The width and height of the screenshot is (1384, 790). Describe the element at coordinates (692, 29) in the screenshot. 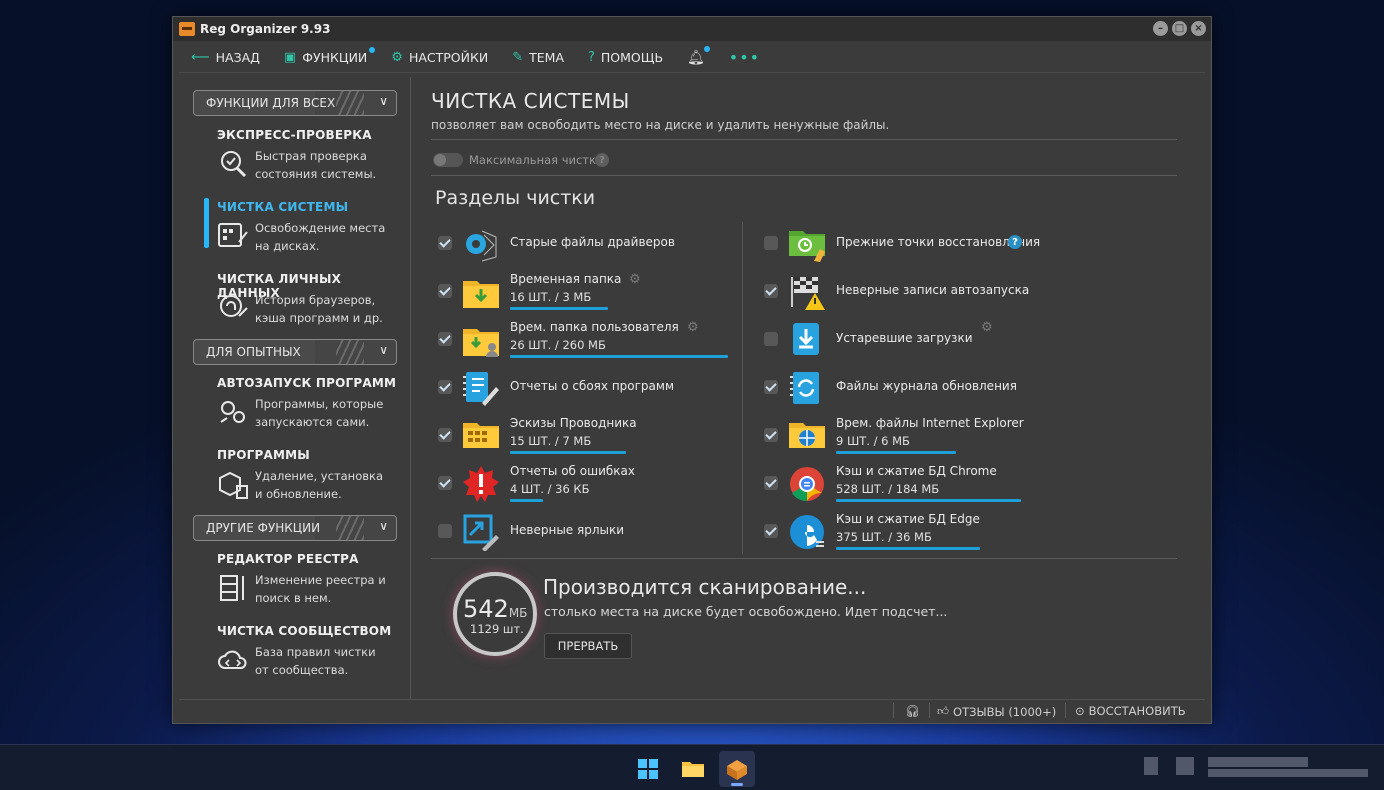

I see `title-bar: Reg Organizer 9.93 – □ ×` at that location.